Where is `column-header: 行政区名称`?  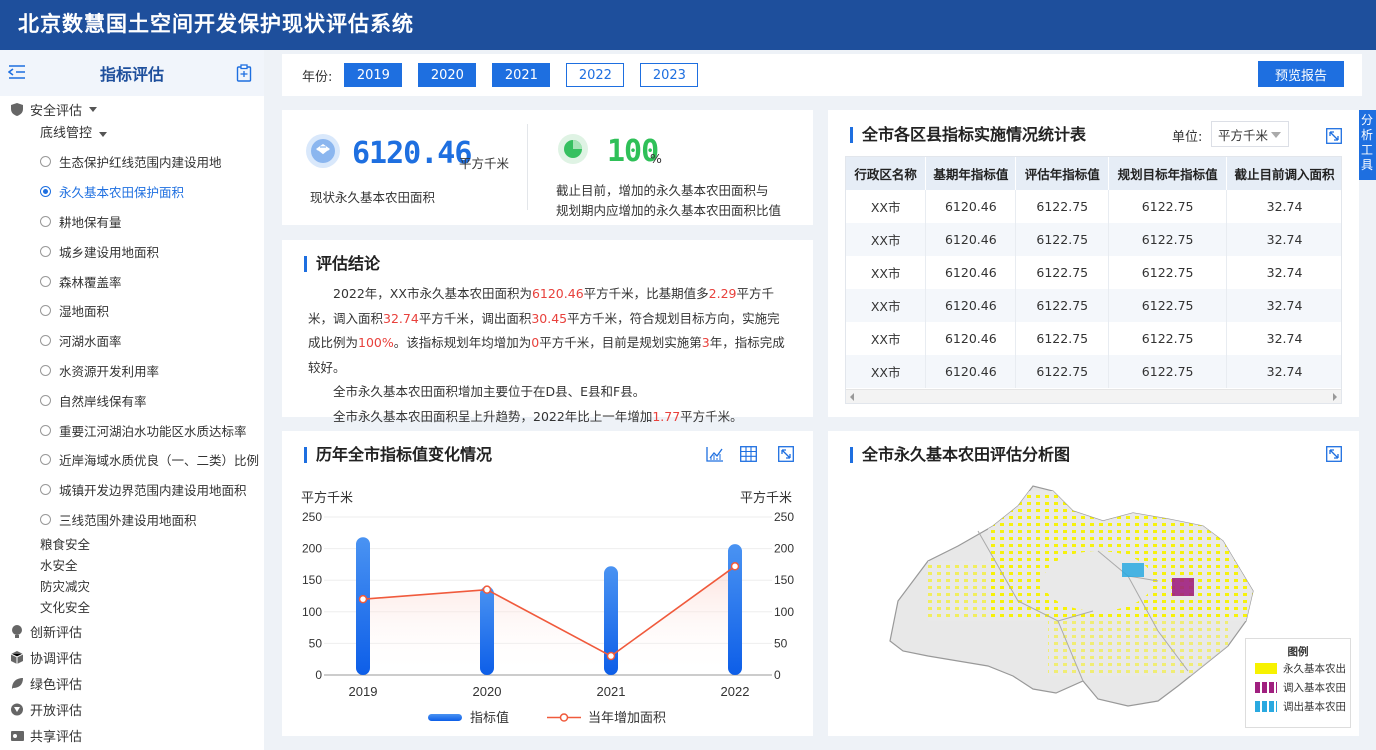 column-header: 行政区名称 is located at coordinates (886, 173).